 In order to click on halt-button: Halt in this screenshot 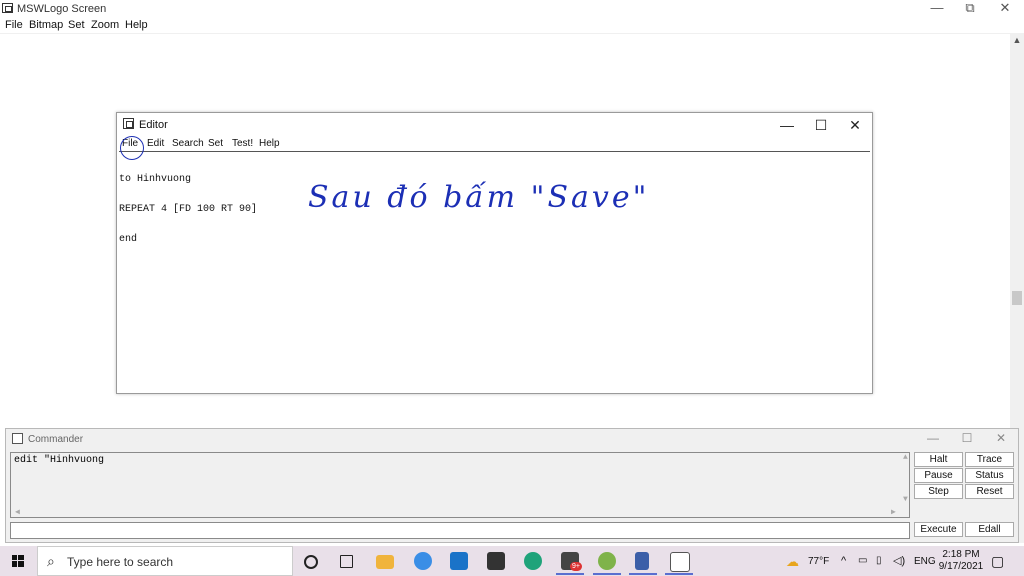, I will do `click(938, 459)`.